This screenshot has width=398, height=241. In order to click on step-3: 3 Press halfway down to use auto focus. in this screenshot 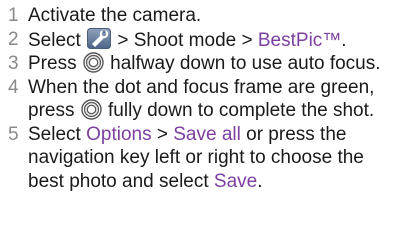, I will do `click(199, 64)`.